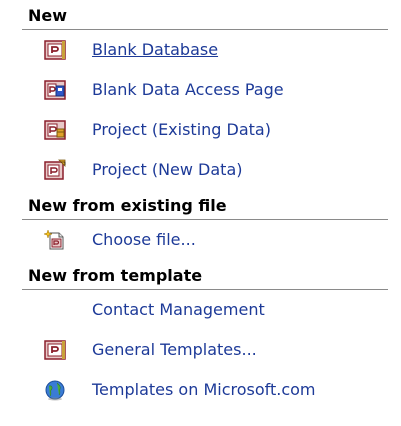 This screenshot has height=426, width=401. Describe the element at coordinates (167, 170) in the screenshot. I see `item-label: Project (New Data)` at that location.